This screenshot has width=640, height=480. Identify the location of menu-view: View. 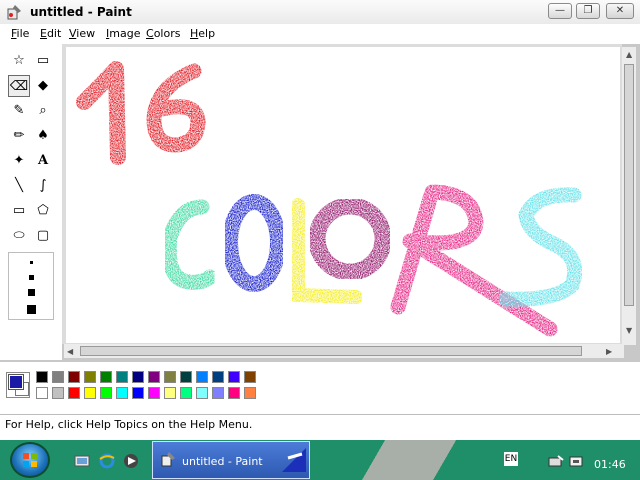
(82, 33).